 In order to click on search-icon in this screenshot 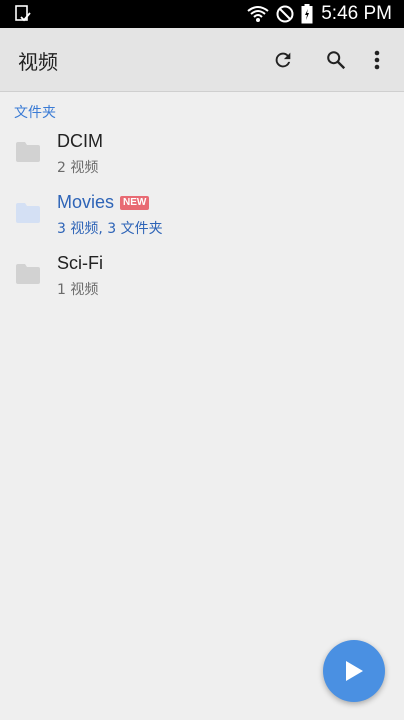, I will do `click(336, 60)`.